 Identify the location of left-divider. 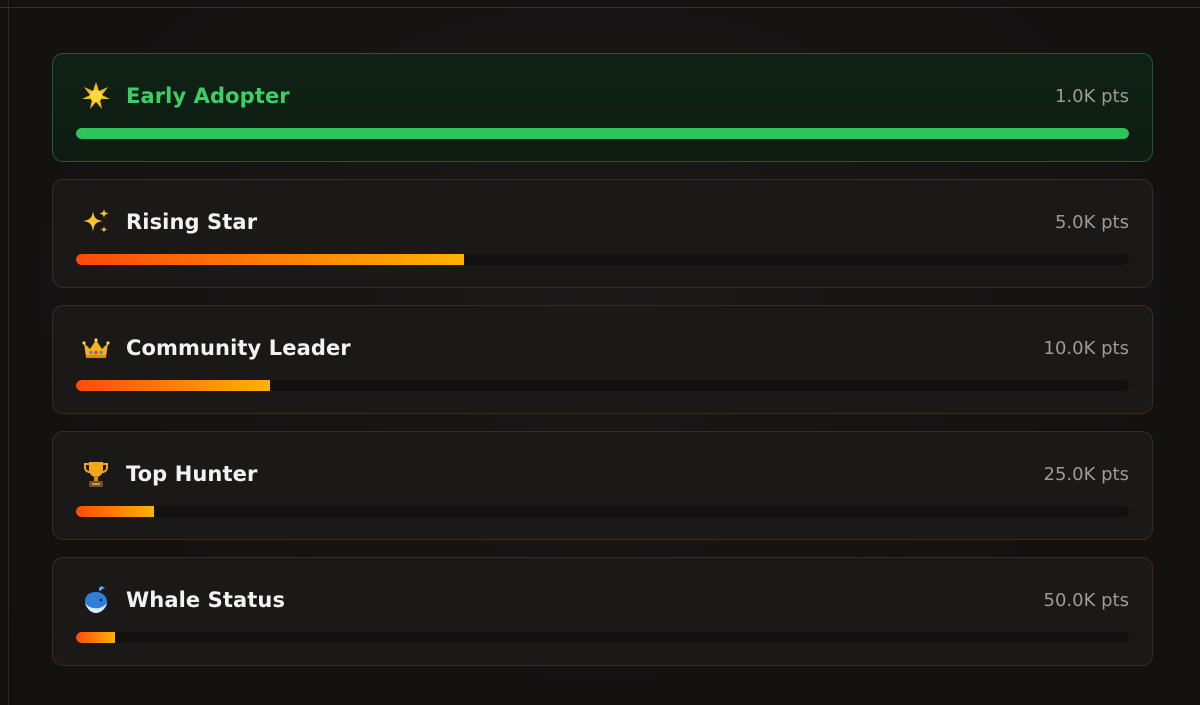
(8, 352).